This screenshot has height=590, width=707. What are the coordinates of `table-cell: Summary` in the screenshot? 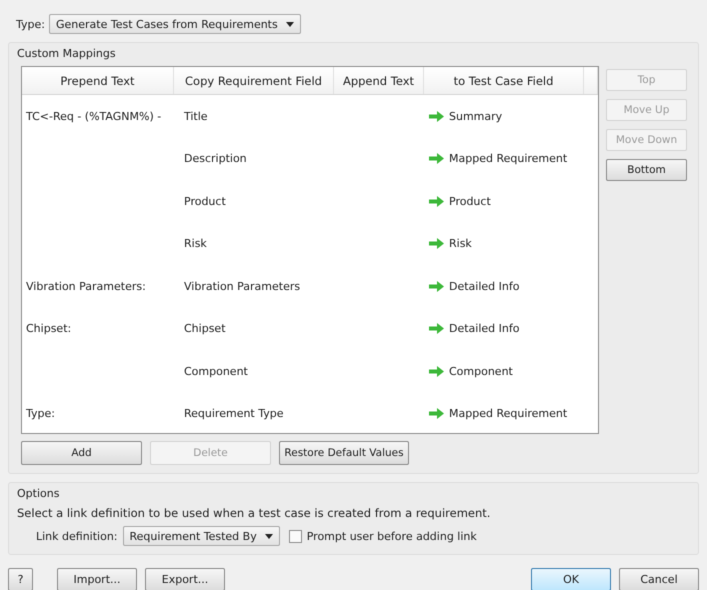 It's located at (475, 116).